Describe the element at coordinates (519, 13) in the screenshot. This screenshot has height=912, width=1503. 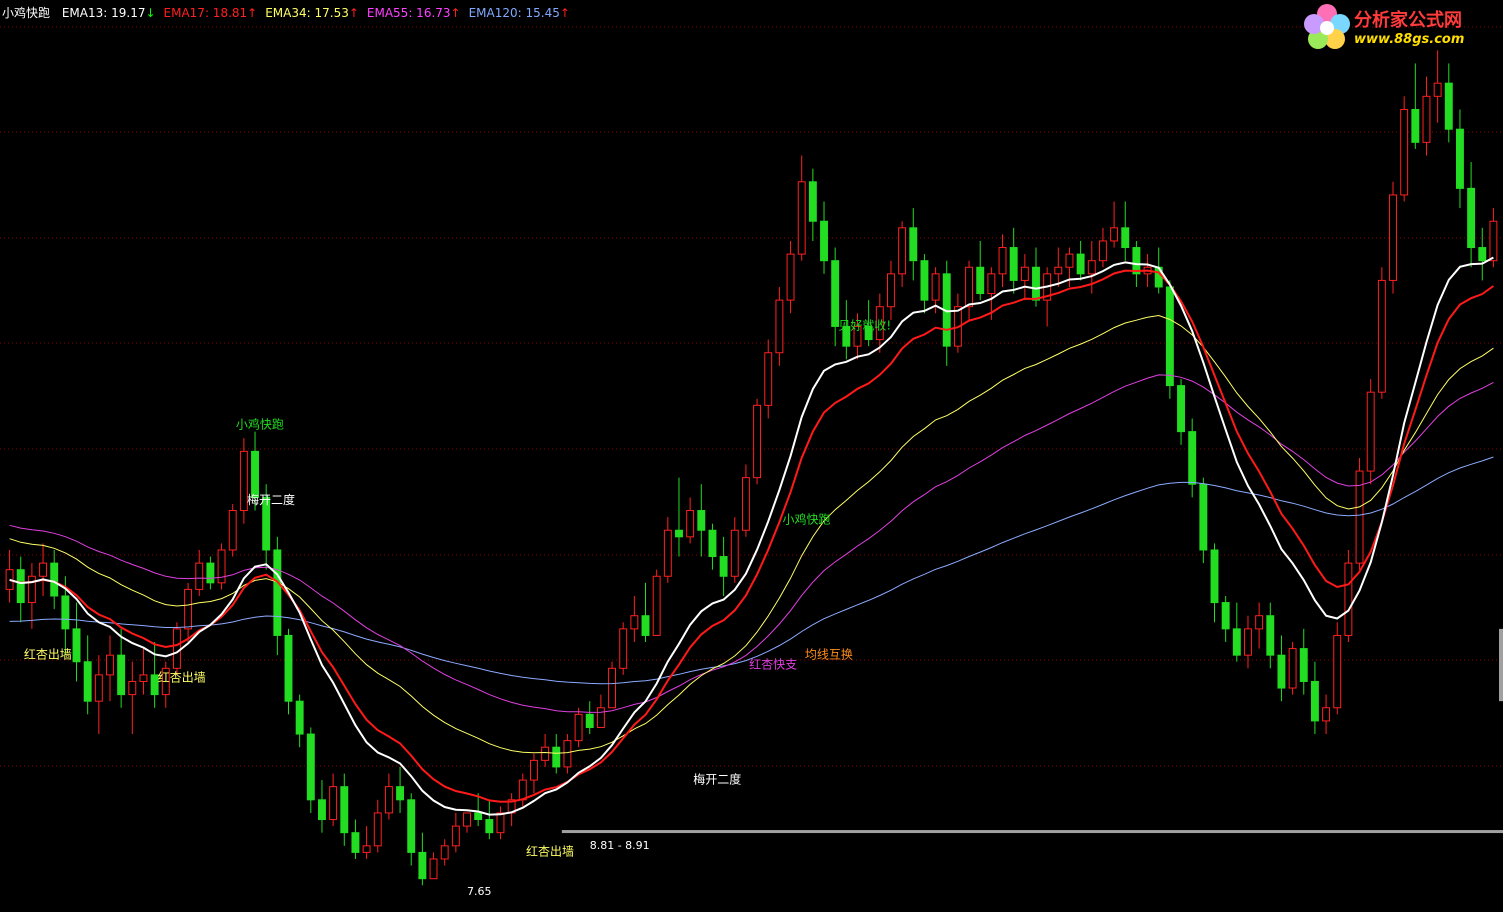
I see `legend-item: EMA120: 15.45↑` at that location.